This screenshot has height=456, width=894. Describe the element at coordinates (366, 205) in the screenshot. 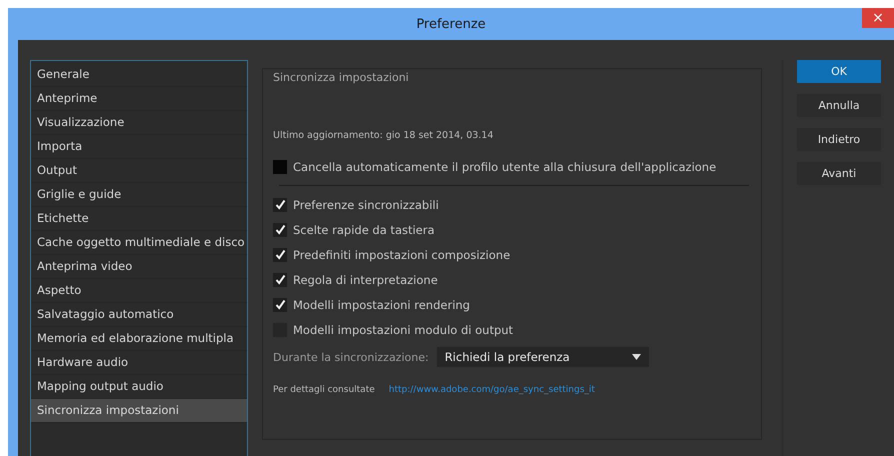

I see `checkbox-label: Preferenze sincronizzabili` at that location.